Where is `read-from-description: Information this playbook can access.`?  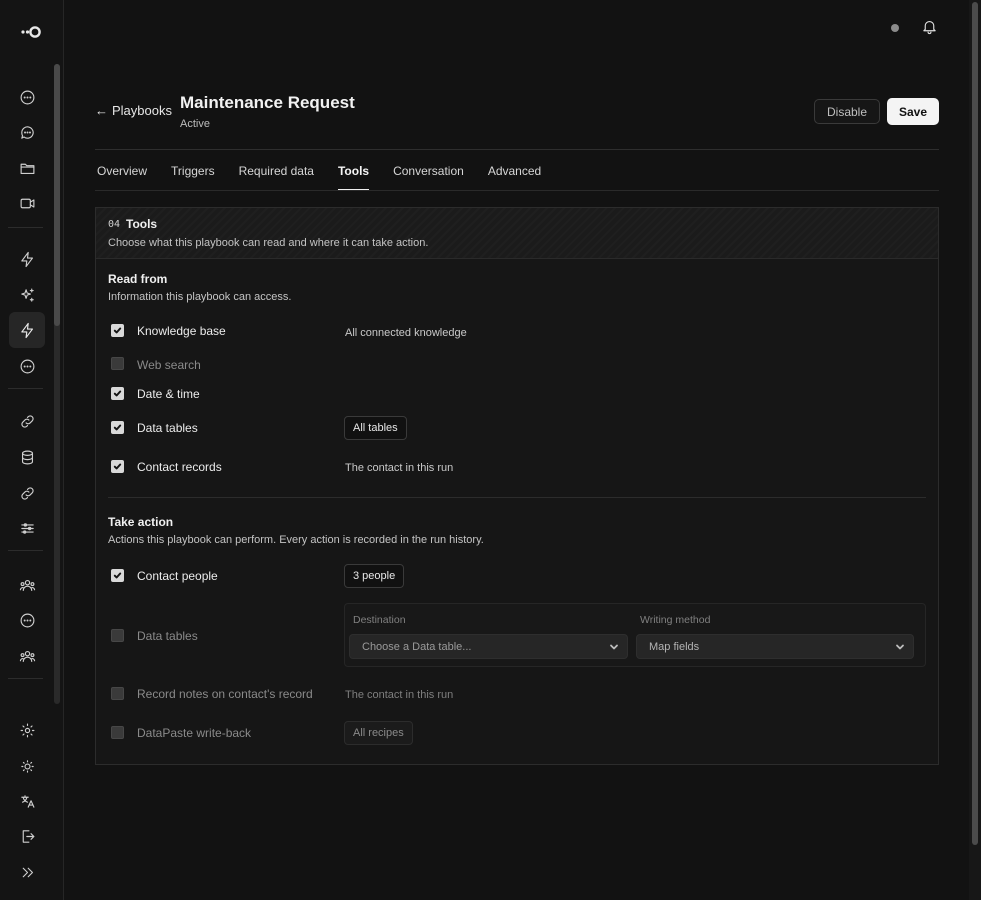
read-from-description: Information this playbook can access. is located at coordinates (200, 297).